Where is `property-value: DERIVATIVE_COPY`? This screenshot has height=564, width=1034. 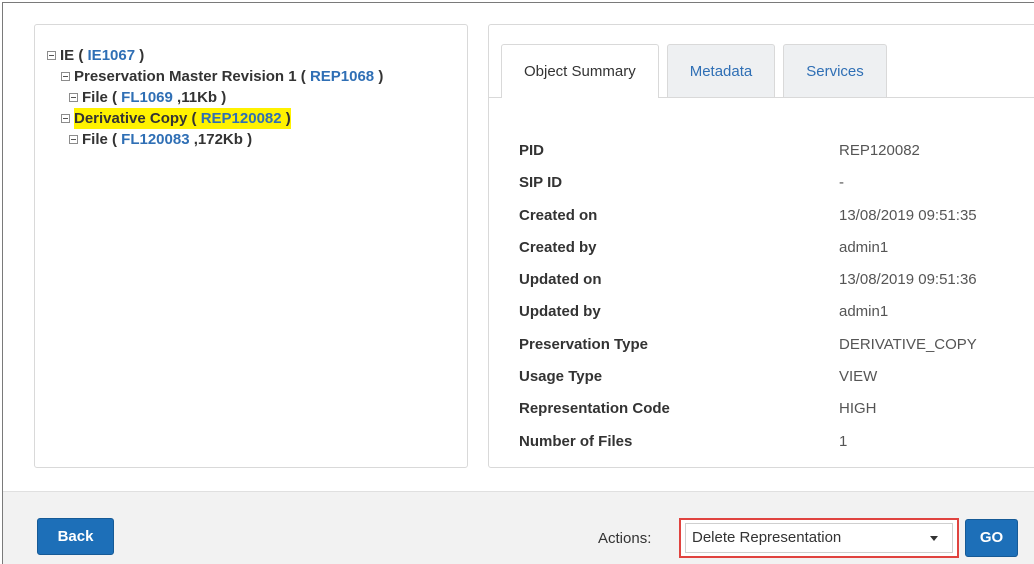
property-value: DERIVATIVE_COPY is located at coordinates (908, 344).